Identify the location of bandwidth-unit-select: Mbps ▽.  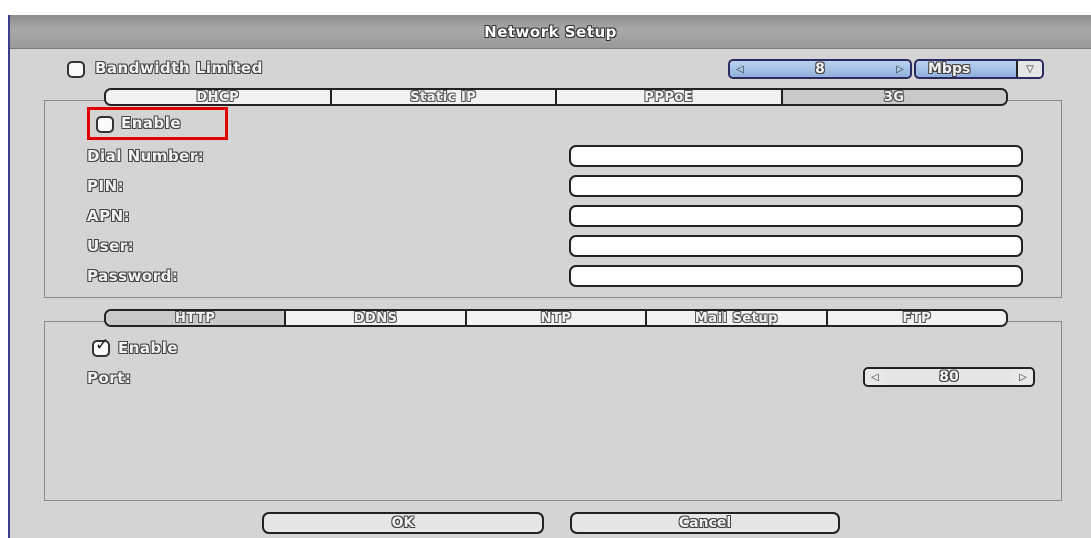
(979, 69).